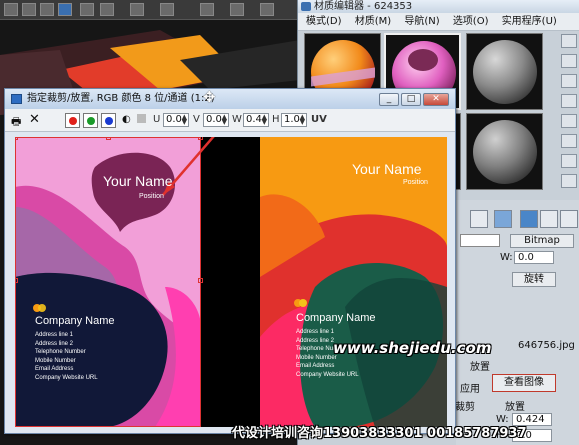 The width and height of the screenshot is (579, 445). I want to click on get-material-icon, so click(479, 219).